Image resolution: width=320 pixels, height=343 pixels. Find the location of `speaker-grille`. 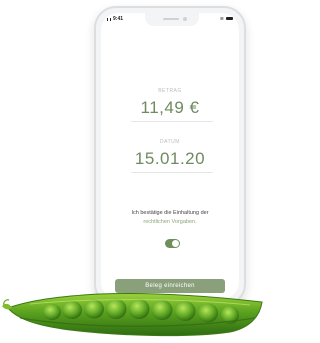

speaker-grille is located at coordinates (171, 19).